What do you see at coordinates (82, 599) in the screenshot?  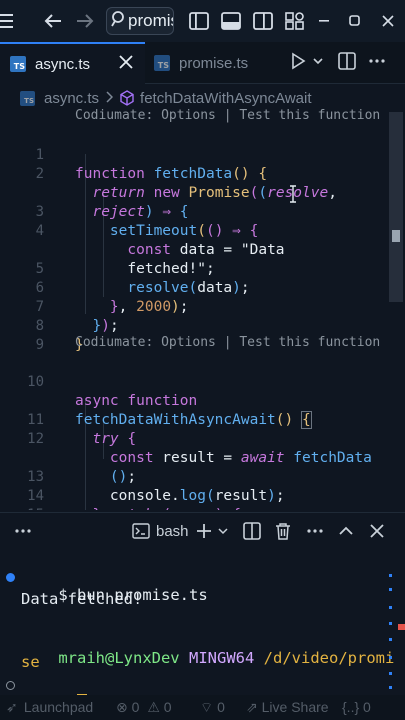 I see `terminal-output-line: Data fetched!` at bounding box center [82, 599].